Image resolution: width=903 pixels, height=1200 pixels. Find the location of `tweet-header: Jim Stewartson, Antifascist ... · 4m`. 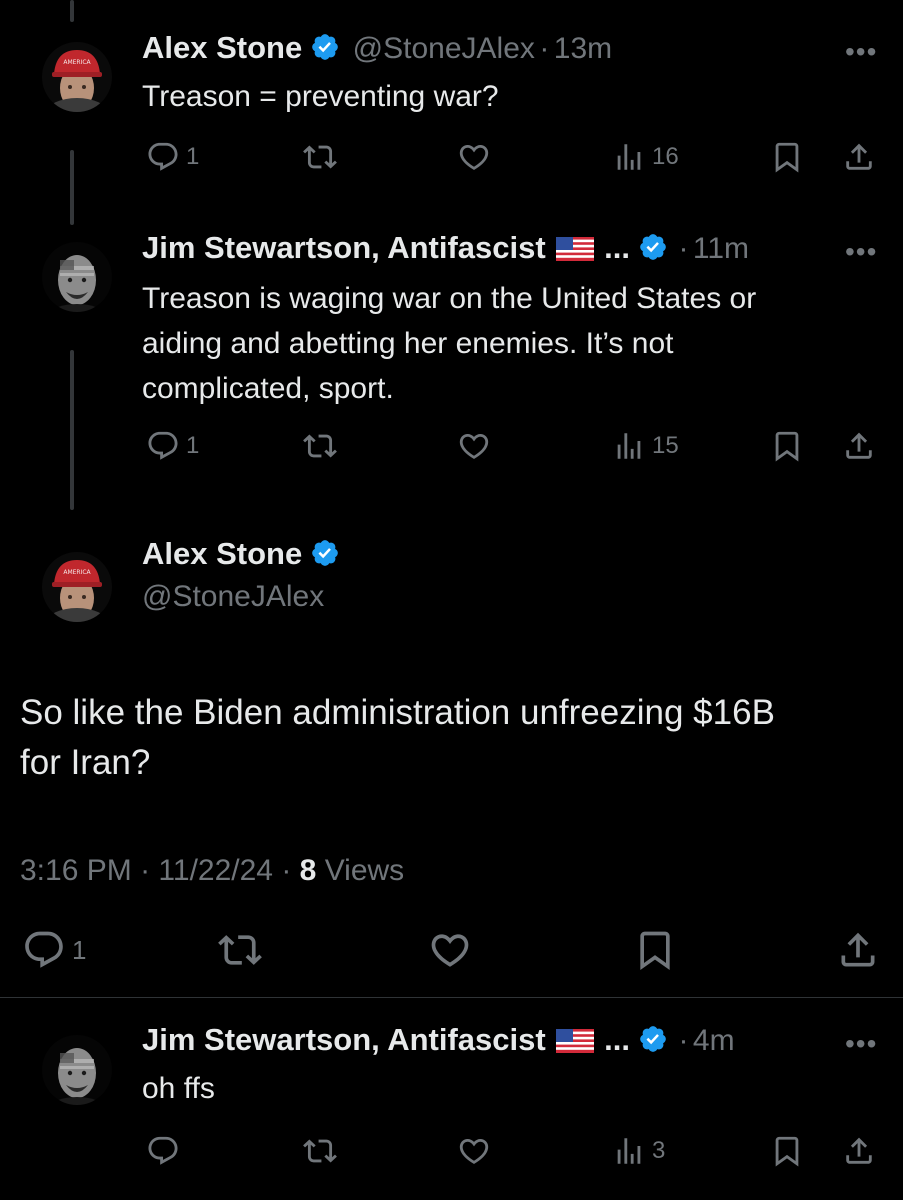

tweet-header: Jim Stewartson, Antifascist ... · 4m is located at coordinates (438, 1040).